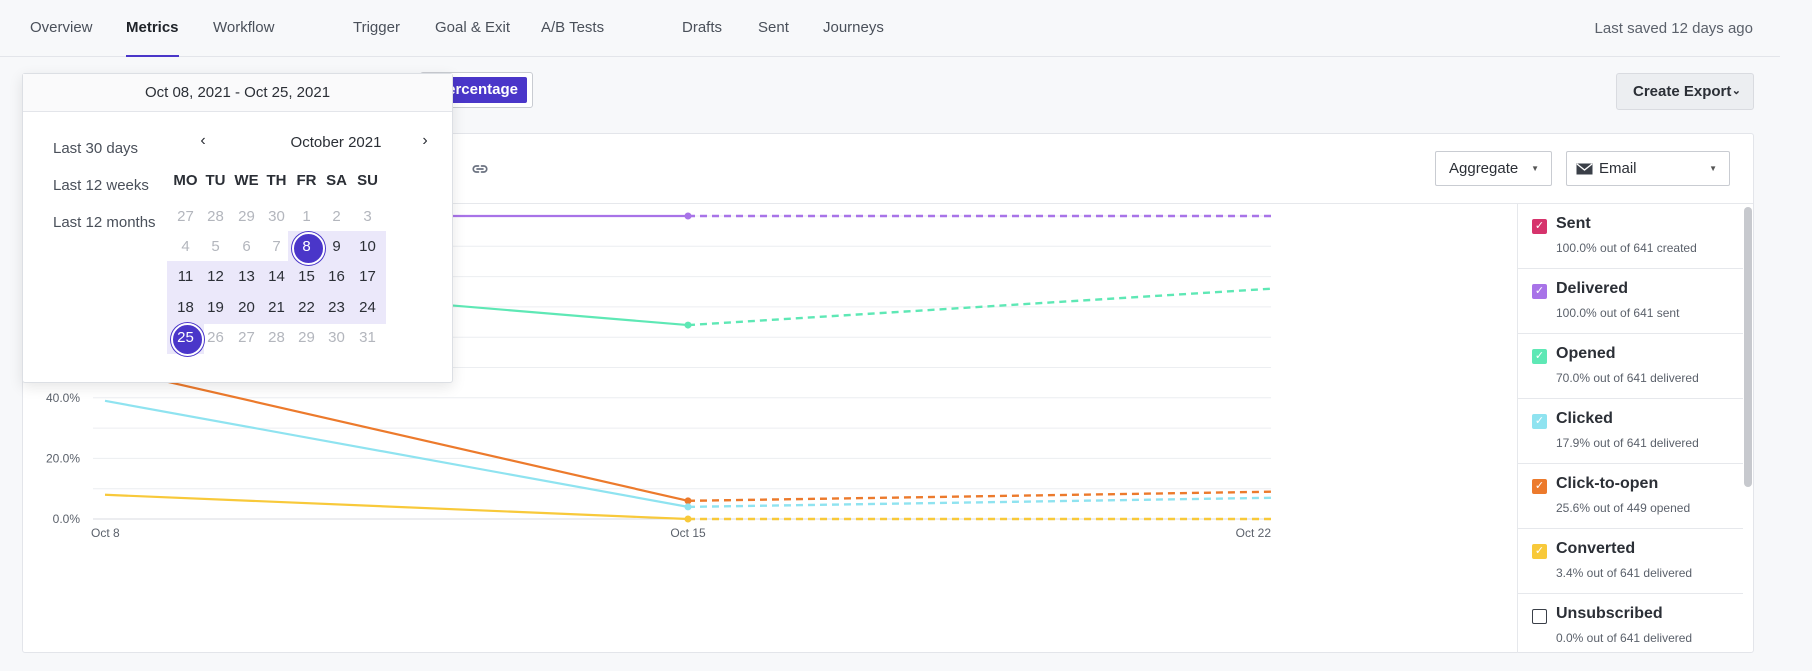 This screenshot has width=1812, height=671. I want to click on legend-subtext: 3.4% out of 641 delivered, so click(1624, 573).